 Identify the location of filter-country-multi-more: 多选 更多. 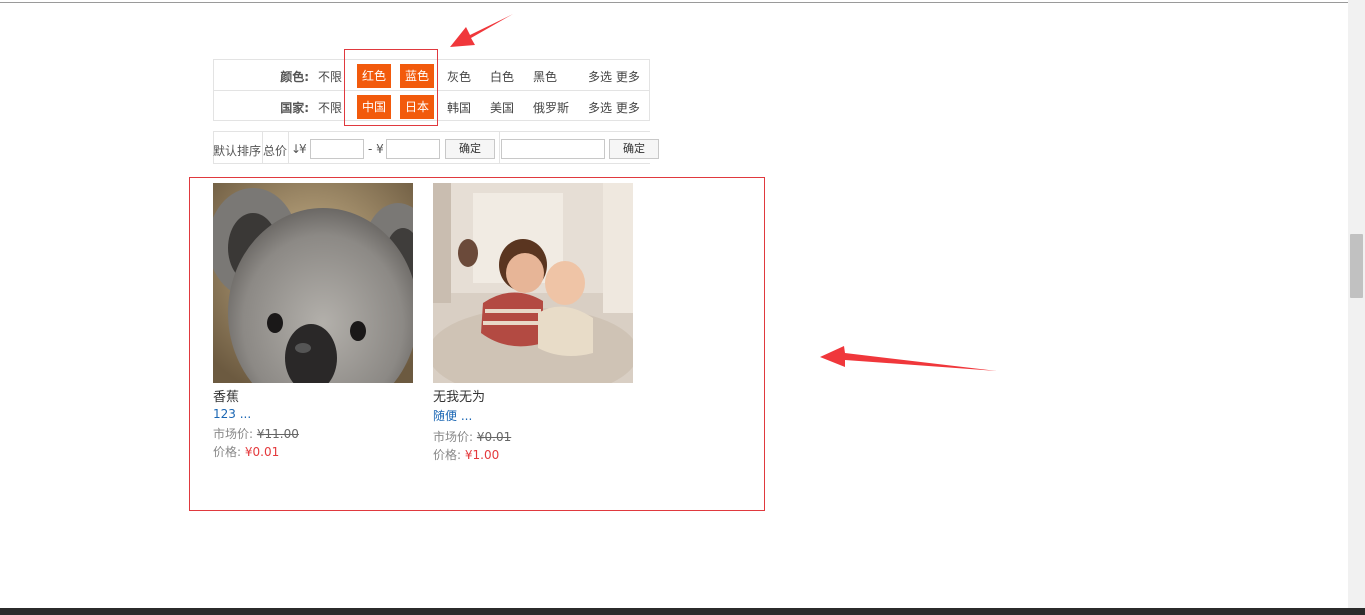
(614, 107).